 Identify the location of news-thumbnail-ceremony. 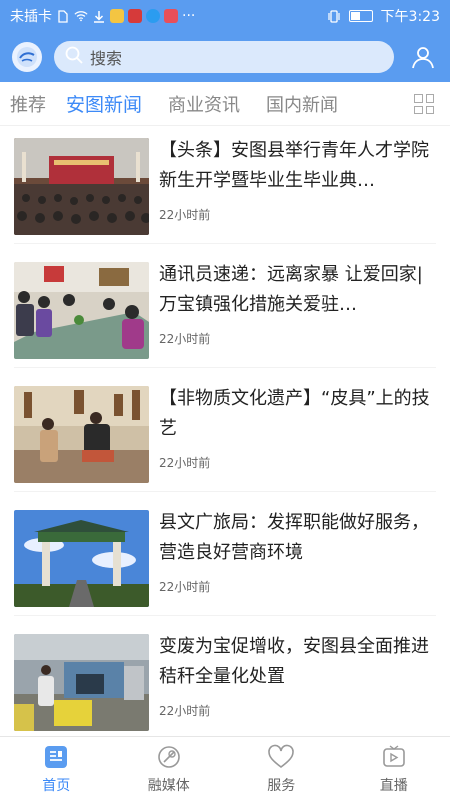
(81, 186).